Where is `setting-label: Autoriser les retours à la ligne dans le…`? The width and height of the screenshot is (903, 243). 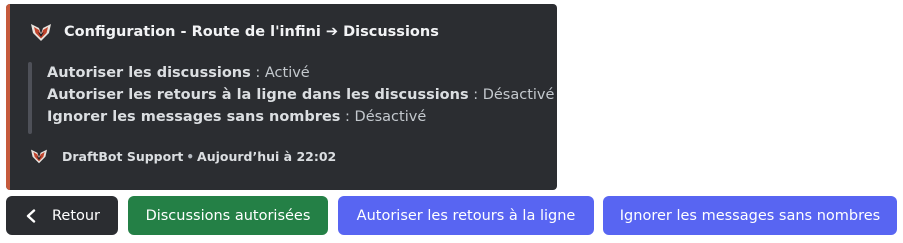 setting-label: Autoriser les retours à la ligne dans le… is located at coordinates (258, 95).